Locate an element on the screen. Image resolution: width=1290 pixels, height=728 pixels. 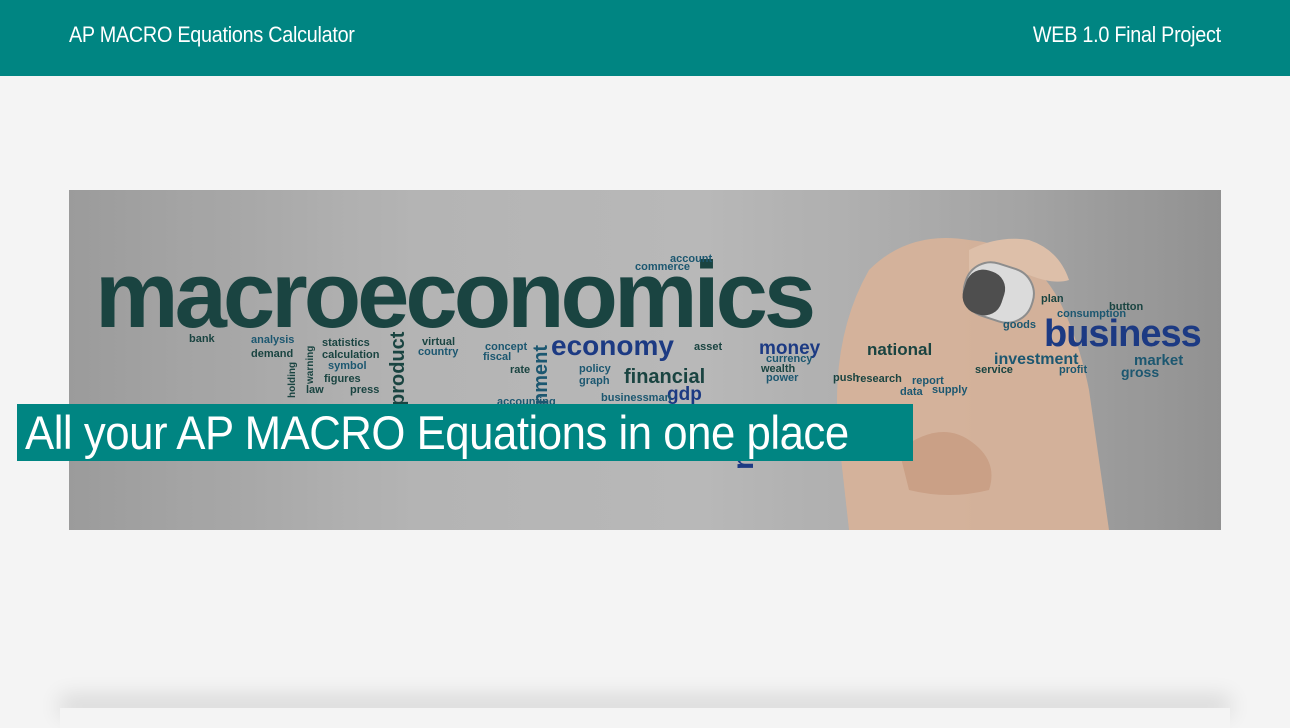
tagline-banner: All your AP MACRO Equations in one place is located at coordinates (465, 432).